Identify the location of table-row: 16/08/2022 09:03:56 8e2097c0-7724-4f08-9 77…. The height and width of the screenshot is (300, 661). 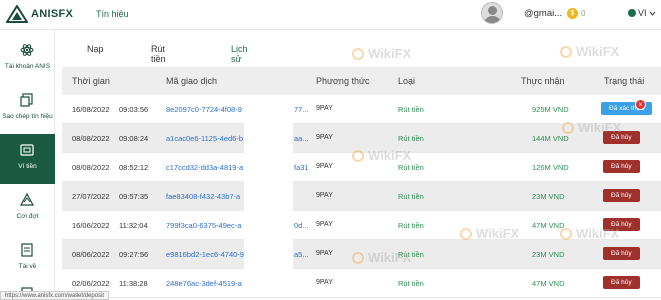
(361, 109).